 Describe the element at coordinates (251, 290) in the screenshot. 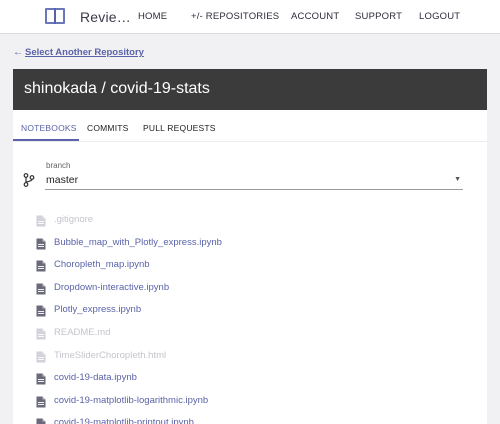

I see `file-item: Dropdown-interactive.ipynb` at that location.